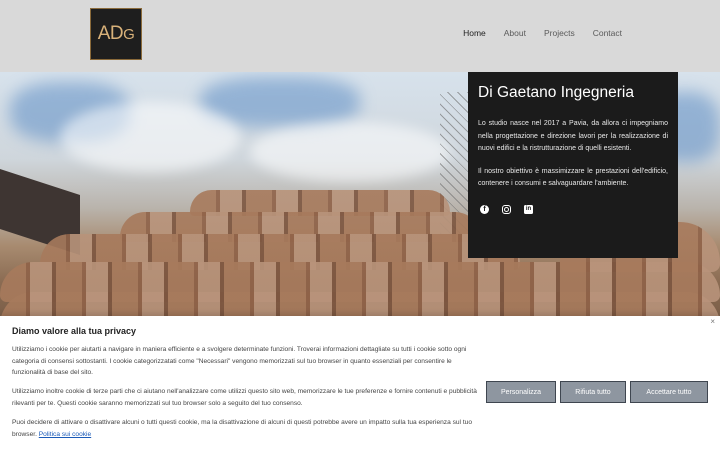 This screenshot has width=720, height=450. What do you see at coordinates (515, 33) in the screenshot?
I see `nav-about: About` at bounding box center [515, 33].